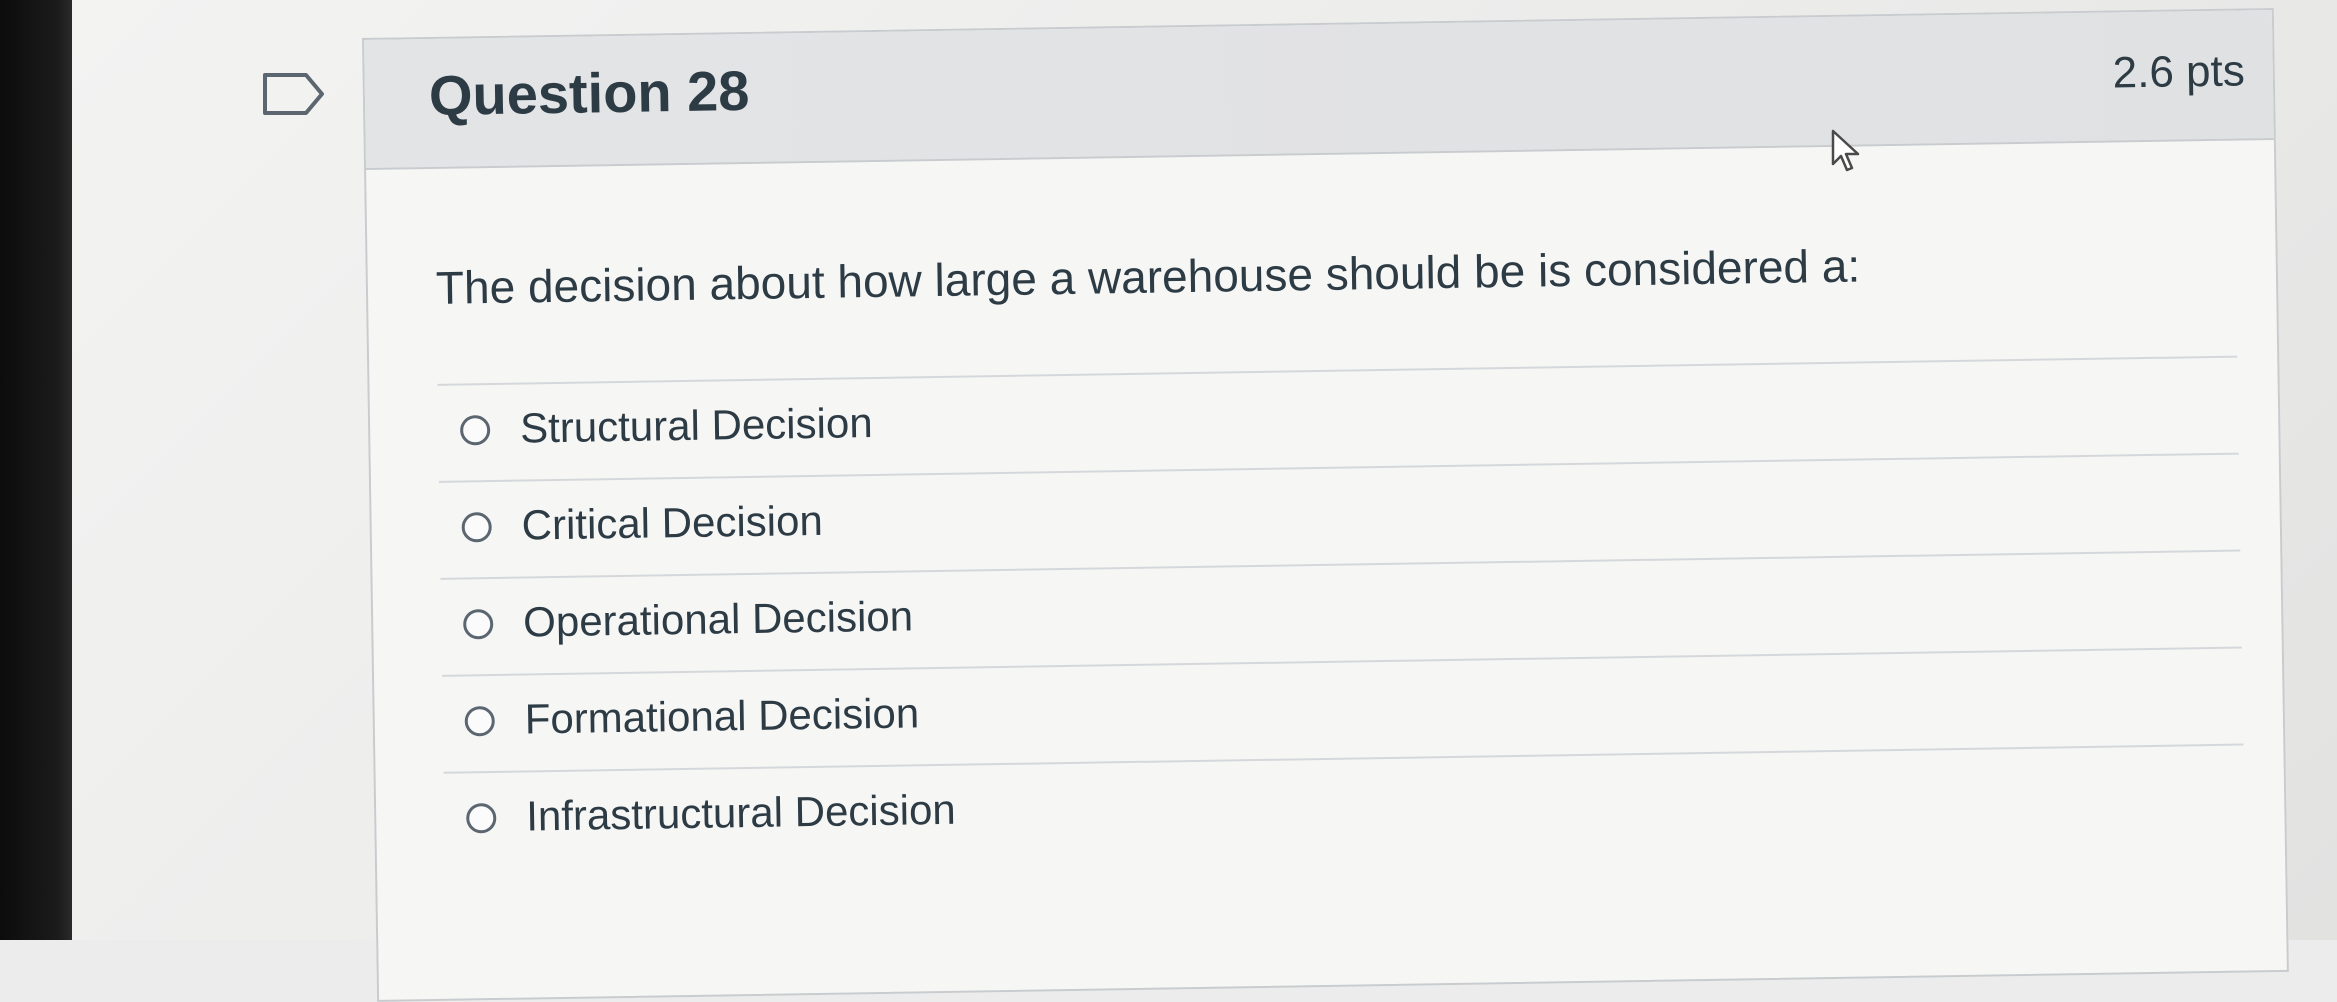 Image resolution: width=2337 pixels, height=1002 pixels. I want to click on answer-label: Critical Decision, so click(672, 523).